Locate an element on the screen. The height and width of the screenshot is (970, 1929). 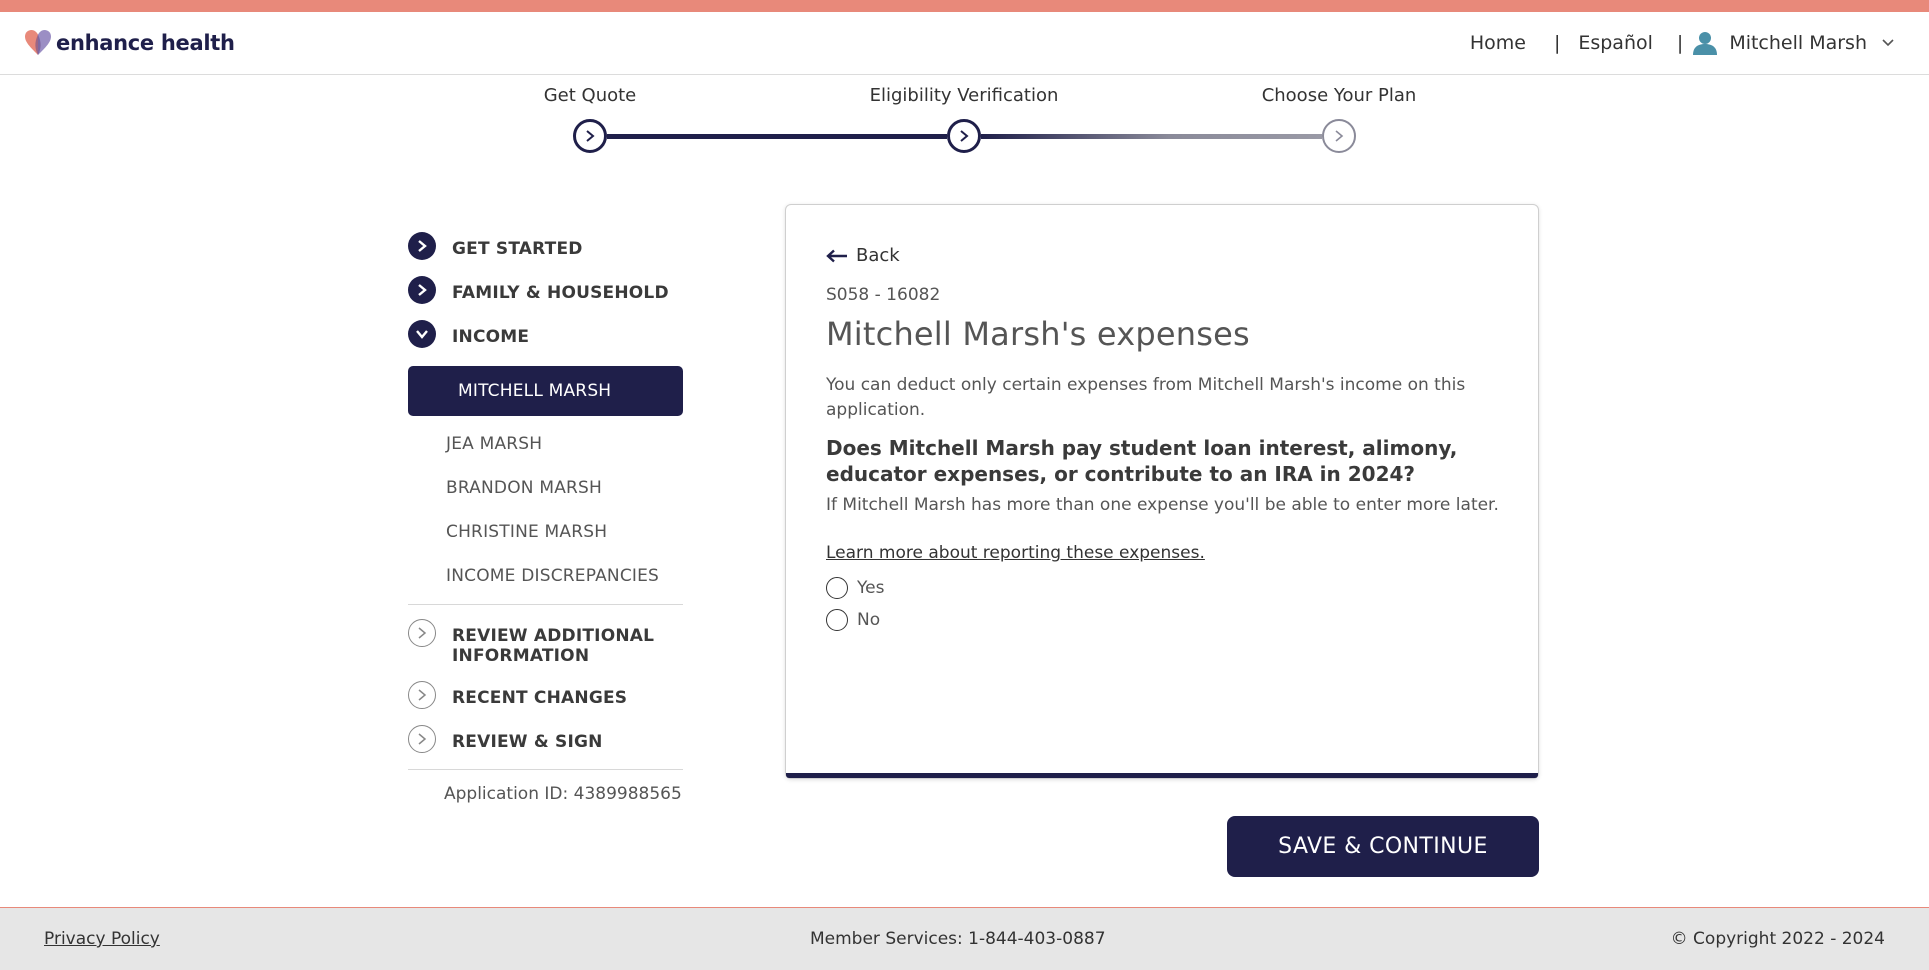
card-bottom-bar is located at coordinates (1162, 775).